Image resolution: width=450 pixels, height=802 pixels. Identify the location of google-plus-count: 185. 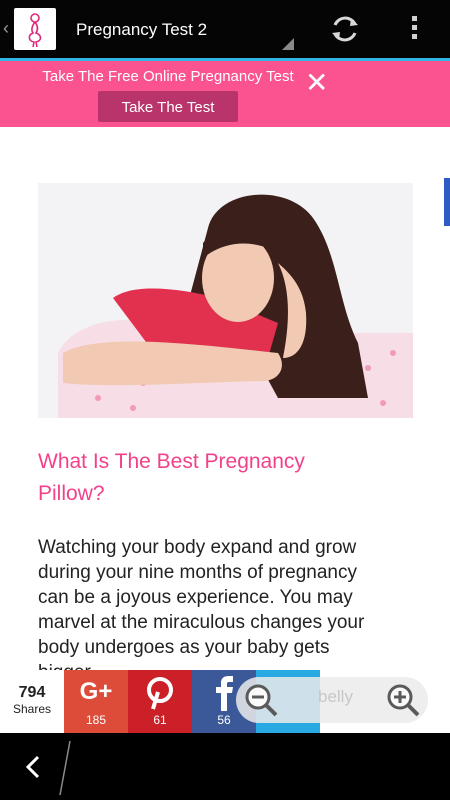
(96, 720).